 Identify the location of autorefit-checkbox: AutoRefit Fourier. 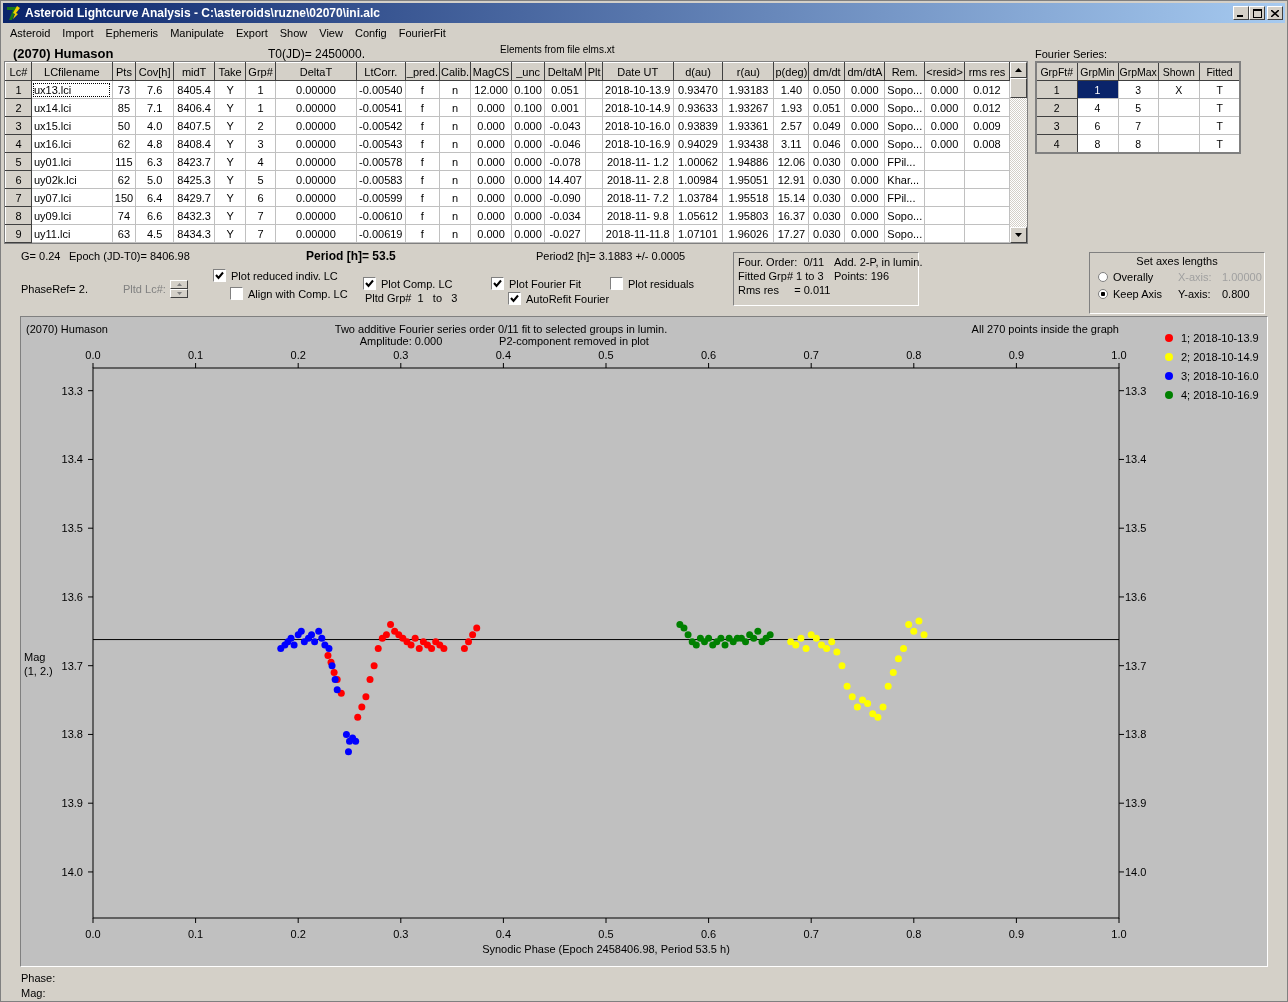
(559, 298).